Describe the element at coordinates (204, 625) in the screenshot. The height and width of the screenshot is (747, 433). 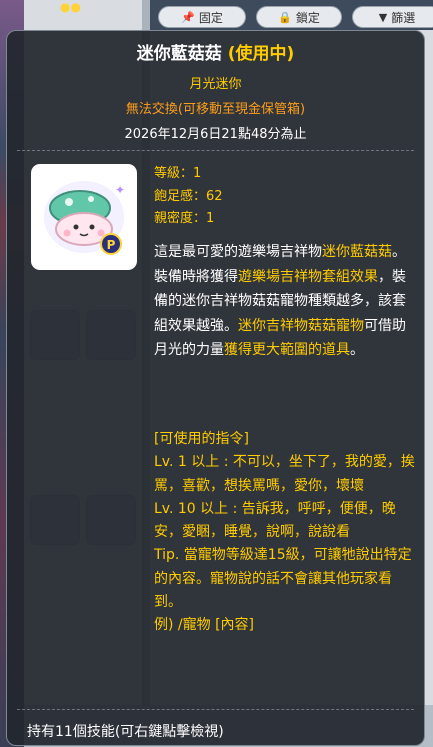
I see `commands-example: 例) /寵物 [內容]` at that location.